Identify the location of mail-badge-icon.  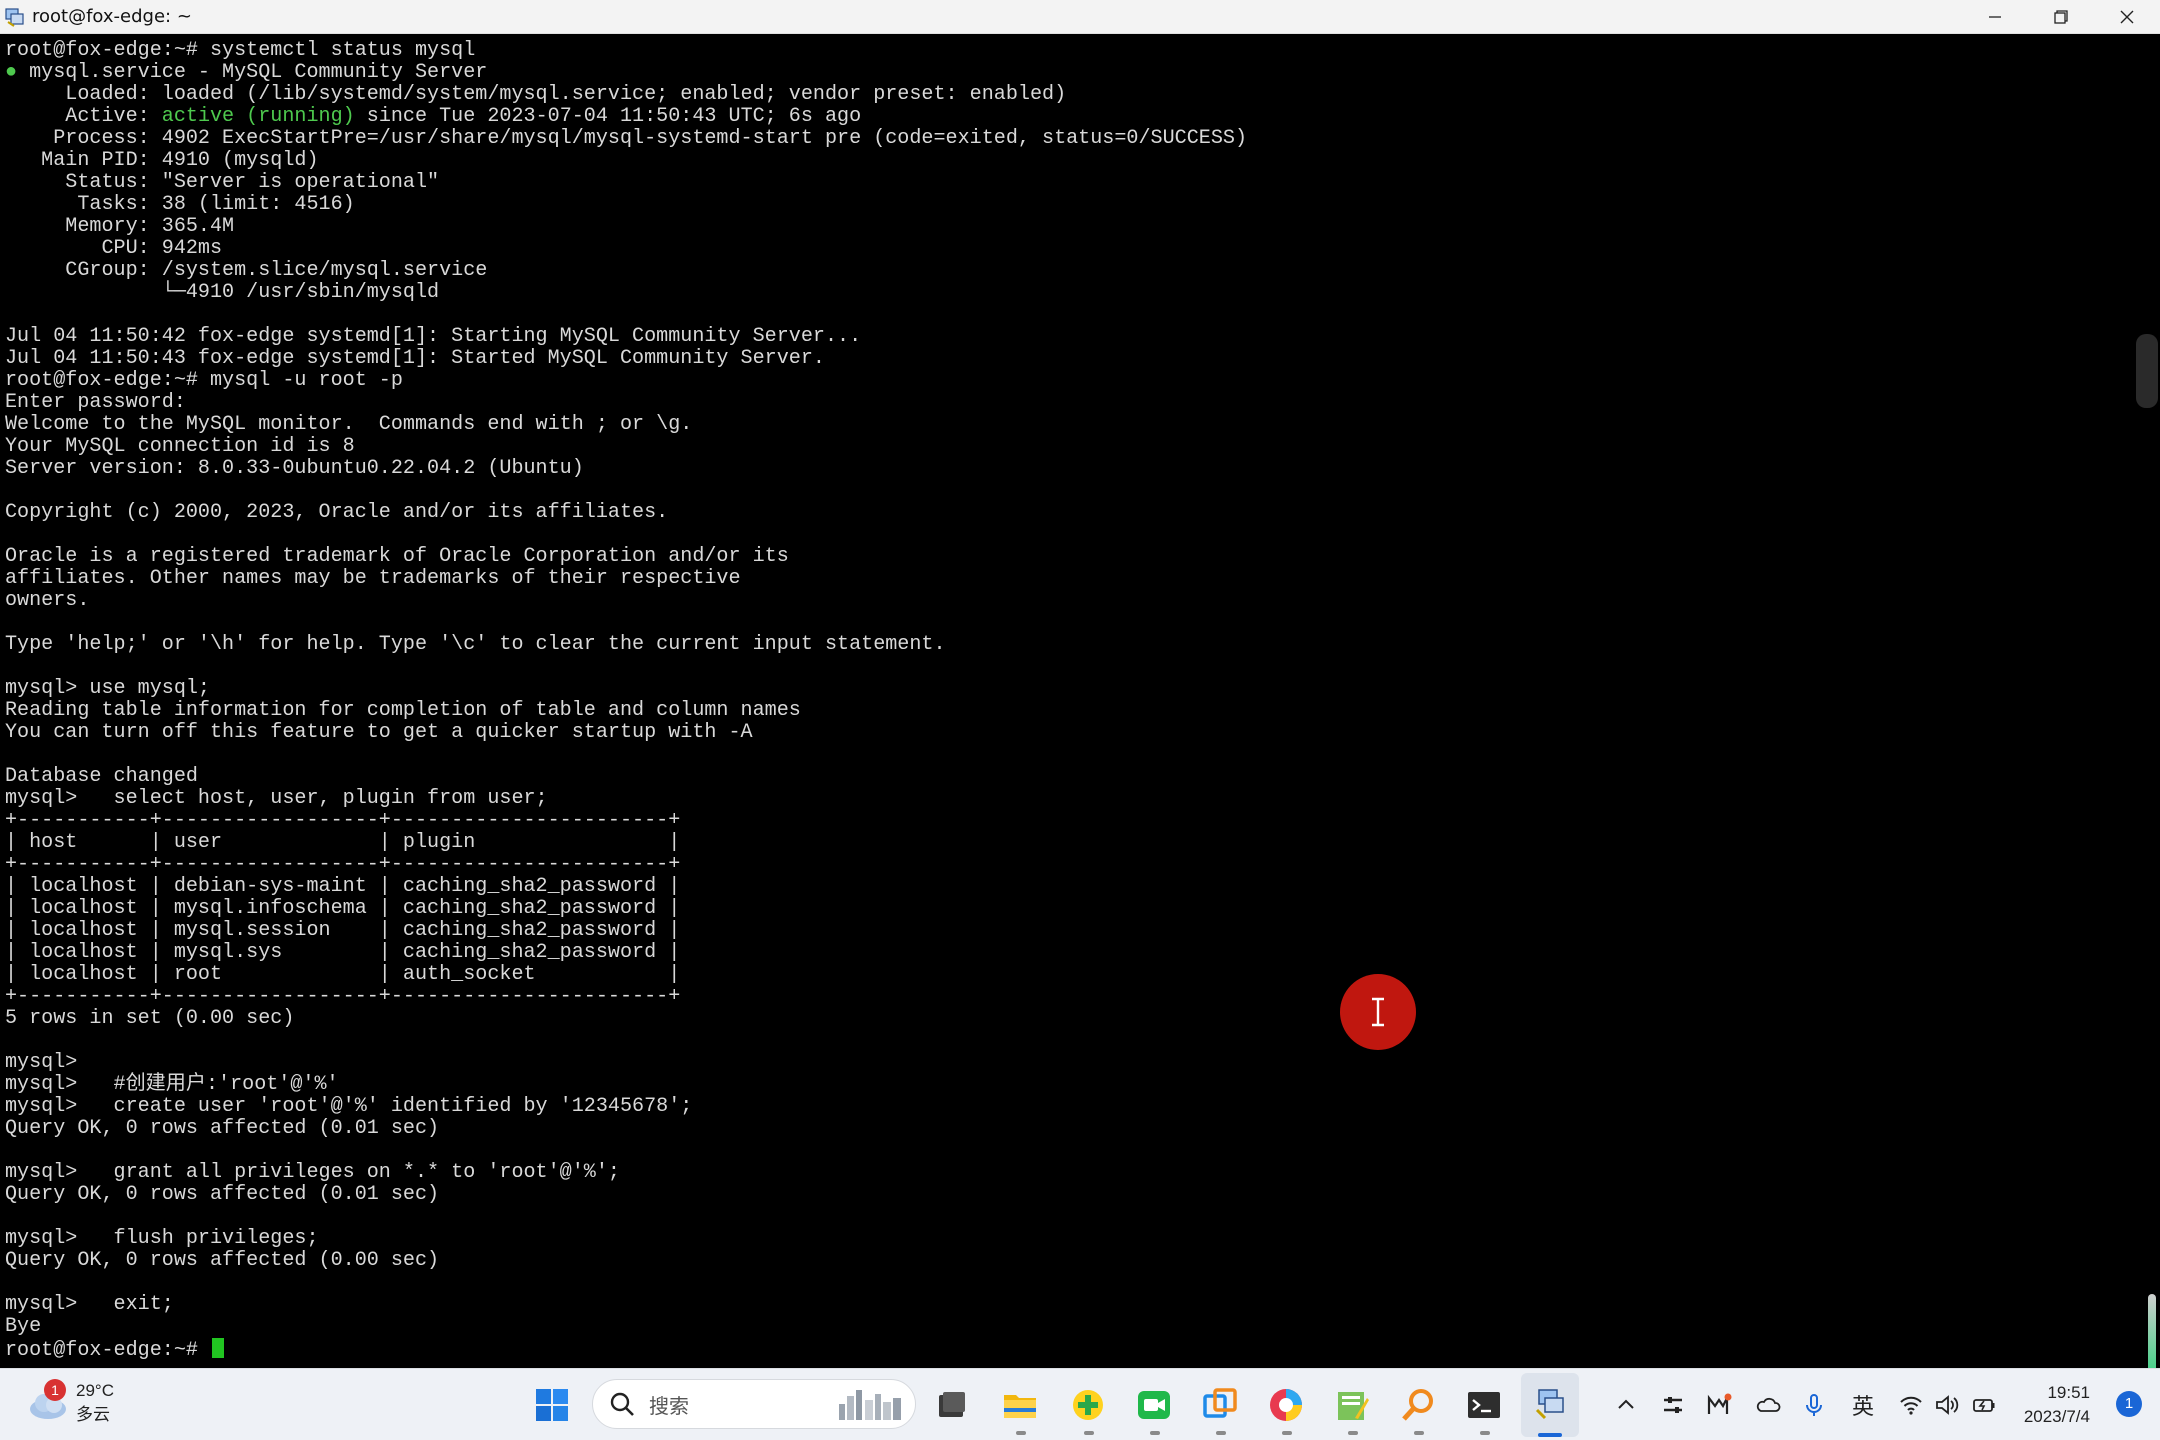
(1719, 1403).